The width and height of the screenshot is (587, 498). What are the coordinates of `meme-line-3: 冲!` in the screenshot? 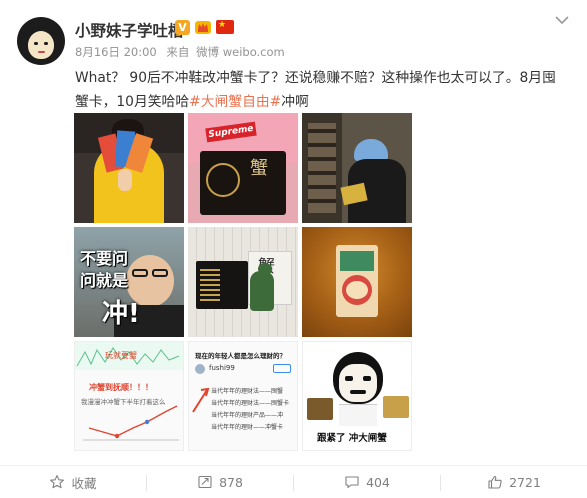 It's located at (121, 314).